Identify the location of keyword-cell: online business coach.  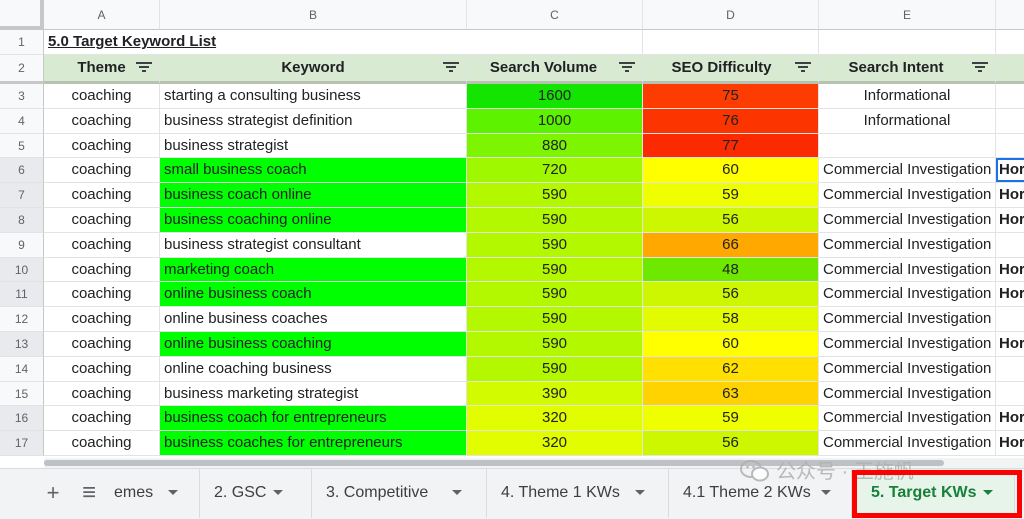
(313, 295).